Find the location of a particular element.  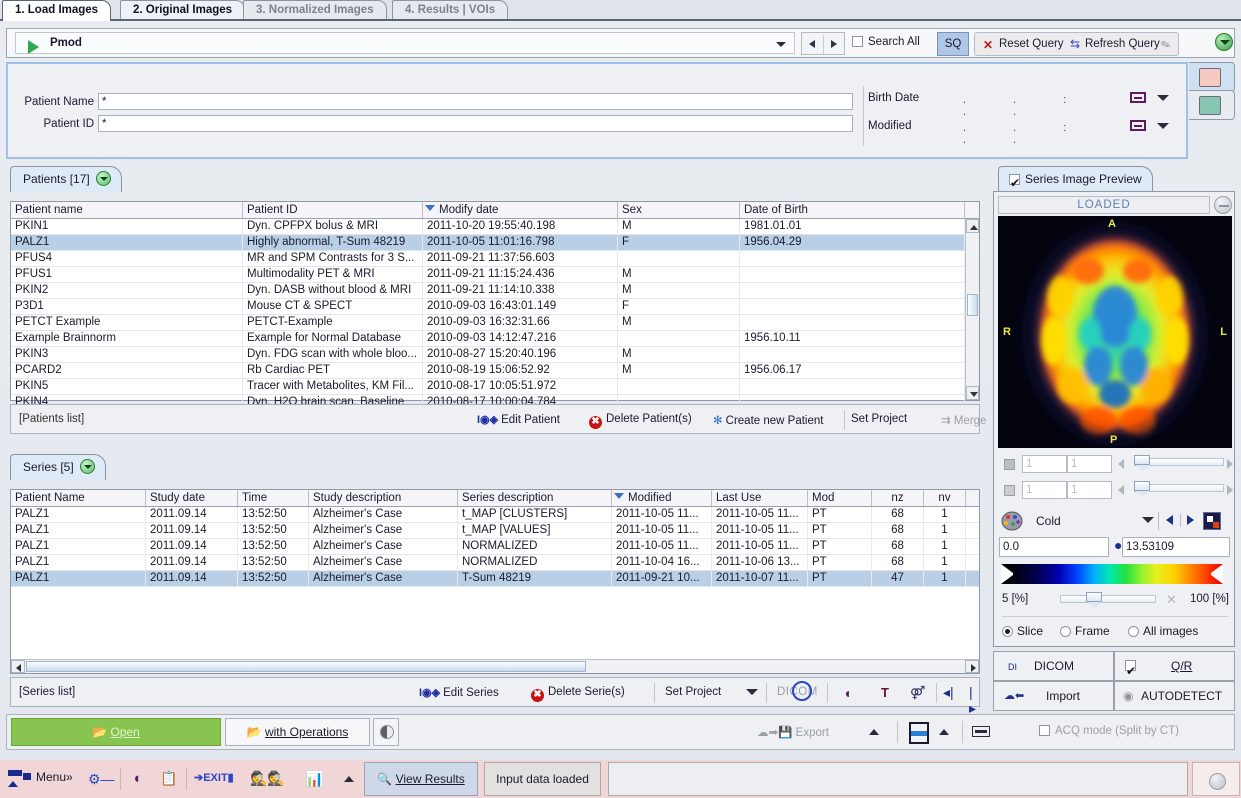

palette-icon is located at coordinates (1012, 521).